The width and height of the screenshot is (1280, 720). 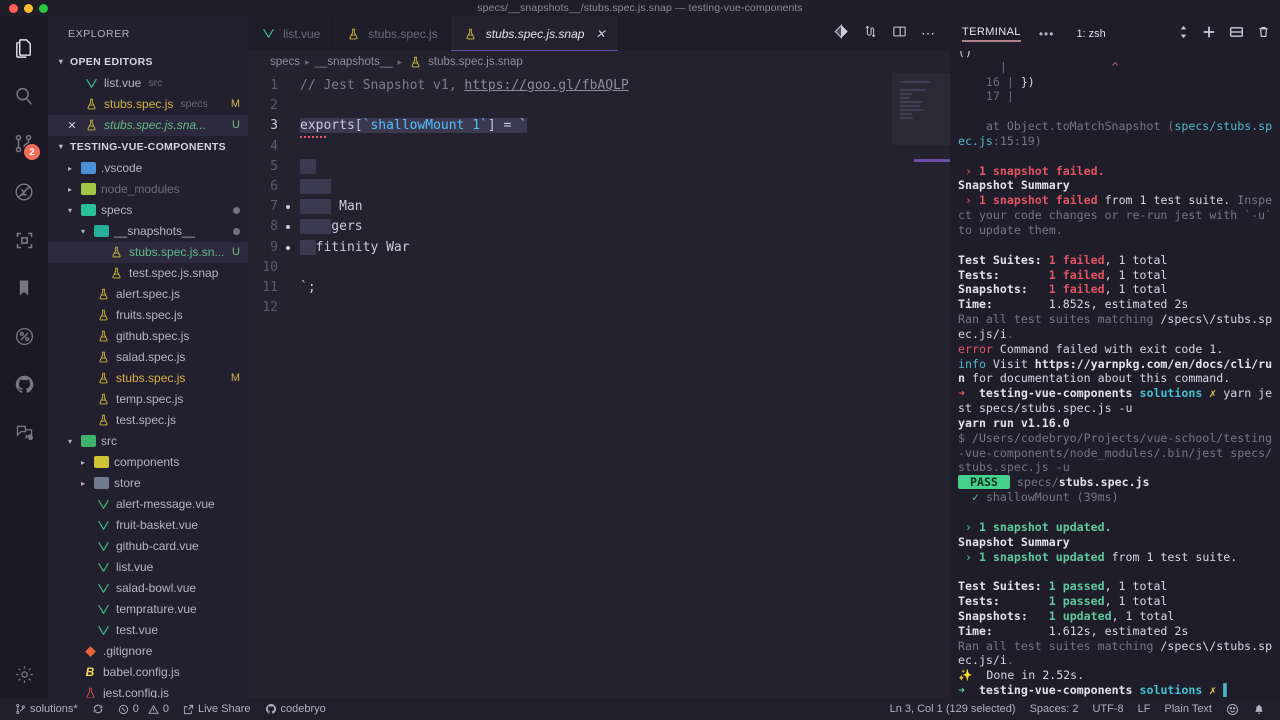 I want to click on open-editor-item: ✕ stubs.spec.js.sna... U, so click(x=148, y=125).